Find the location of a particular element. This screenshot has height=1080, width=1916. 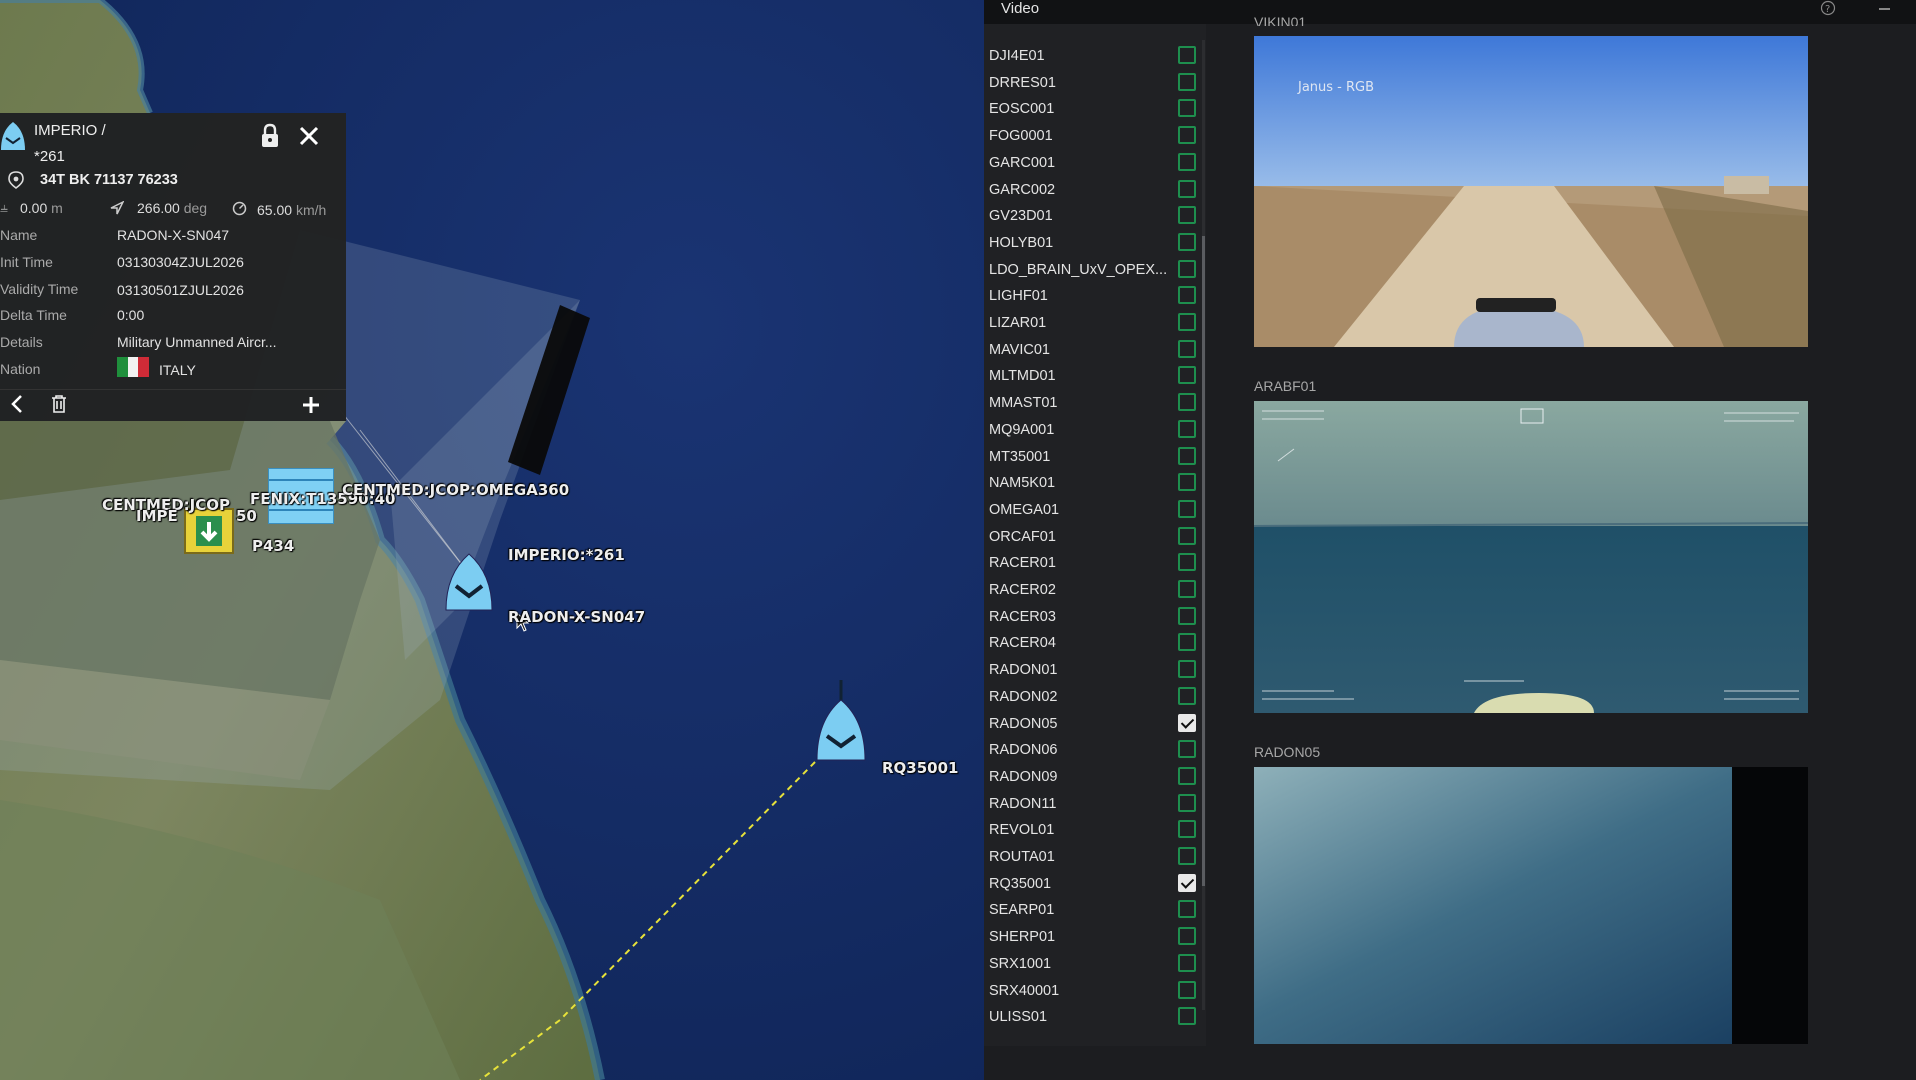

video-source-item: ULISS01 is located at coordinates (1094, 1018).